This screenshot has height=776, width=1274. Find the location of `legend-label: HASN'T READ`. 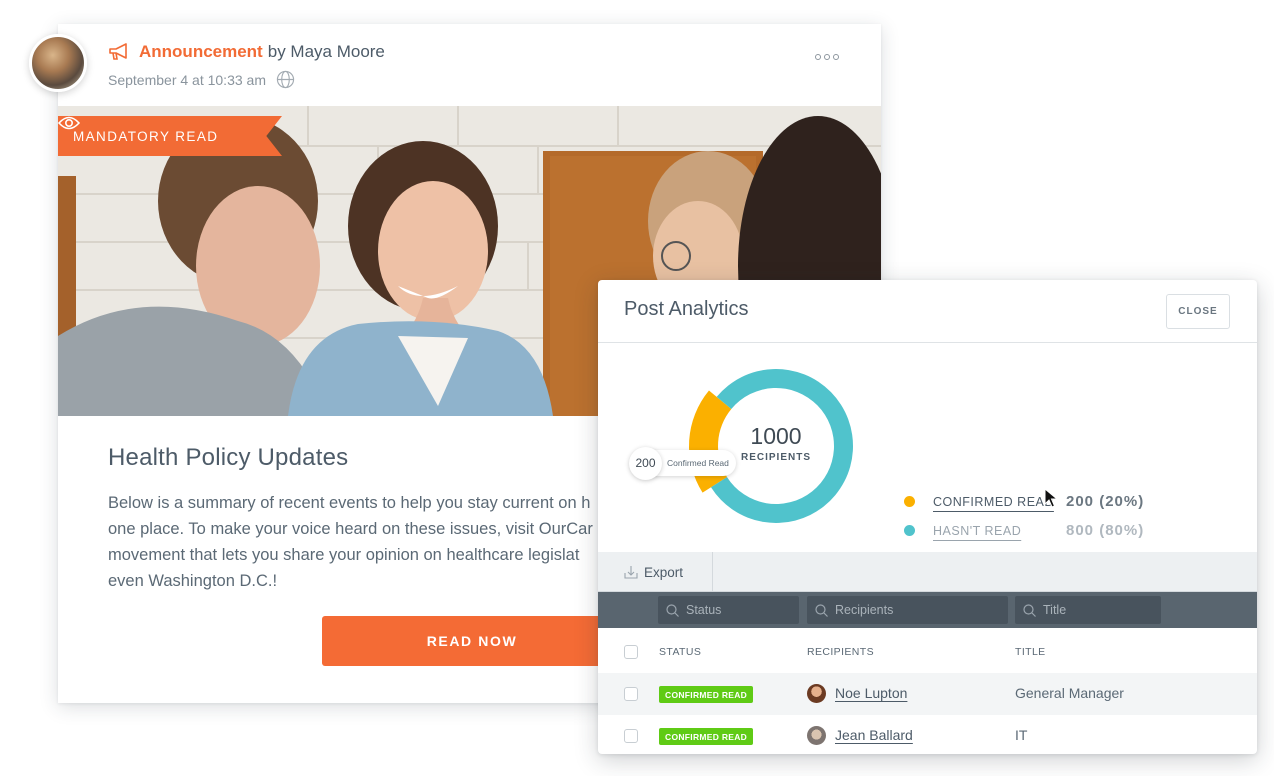

legend-label: HASN'T READ is located at coordinates (999, 531).